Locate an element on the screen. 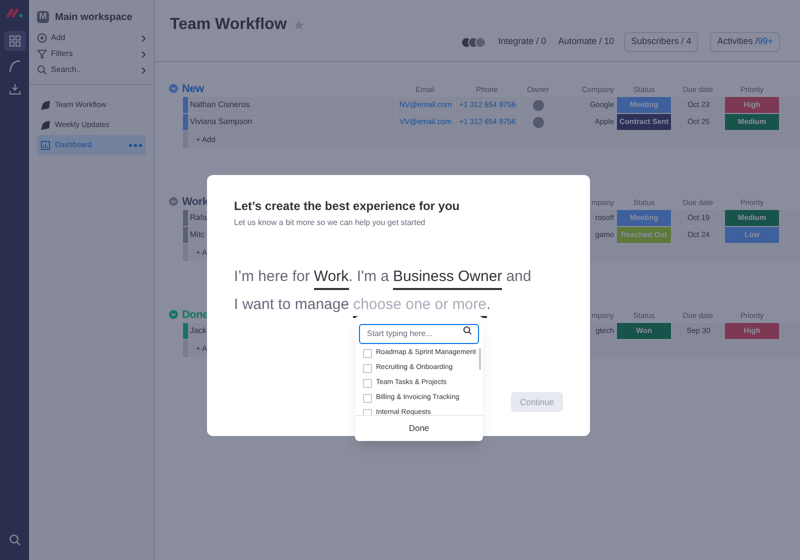 This screenshot has width=800, height=560. board-title: Team Workflow is located at coordinates (228, 25).